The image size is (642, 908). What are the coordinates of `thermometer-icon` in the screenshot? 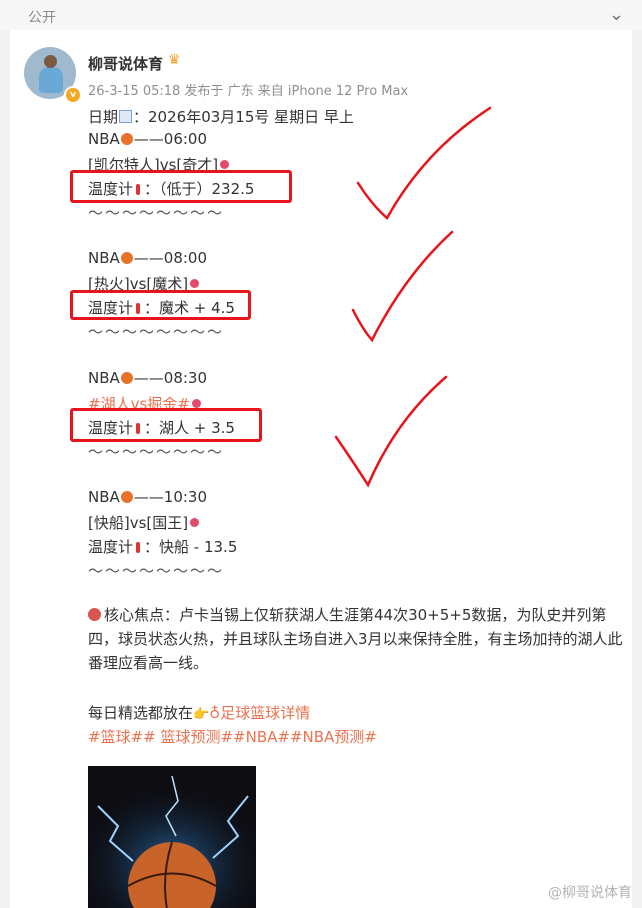 It's located at (138, 547).